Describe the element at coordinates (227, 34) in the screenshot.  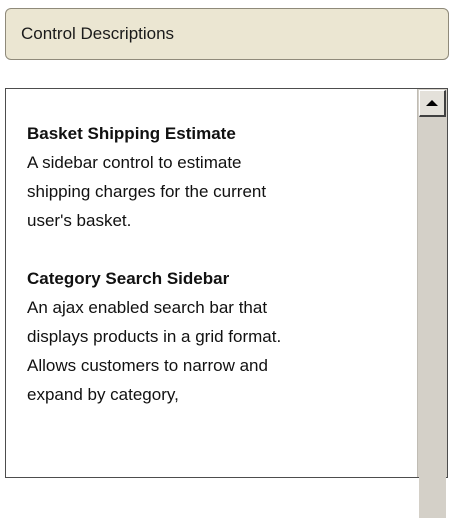
I see `control-descriptions-header: Control Descriptions` at that location.